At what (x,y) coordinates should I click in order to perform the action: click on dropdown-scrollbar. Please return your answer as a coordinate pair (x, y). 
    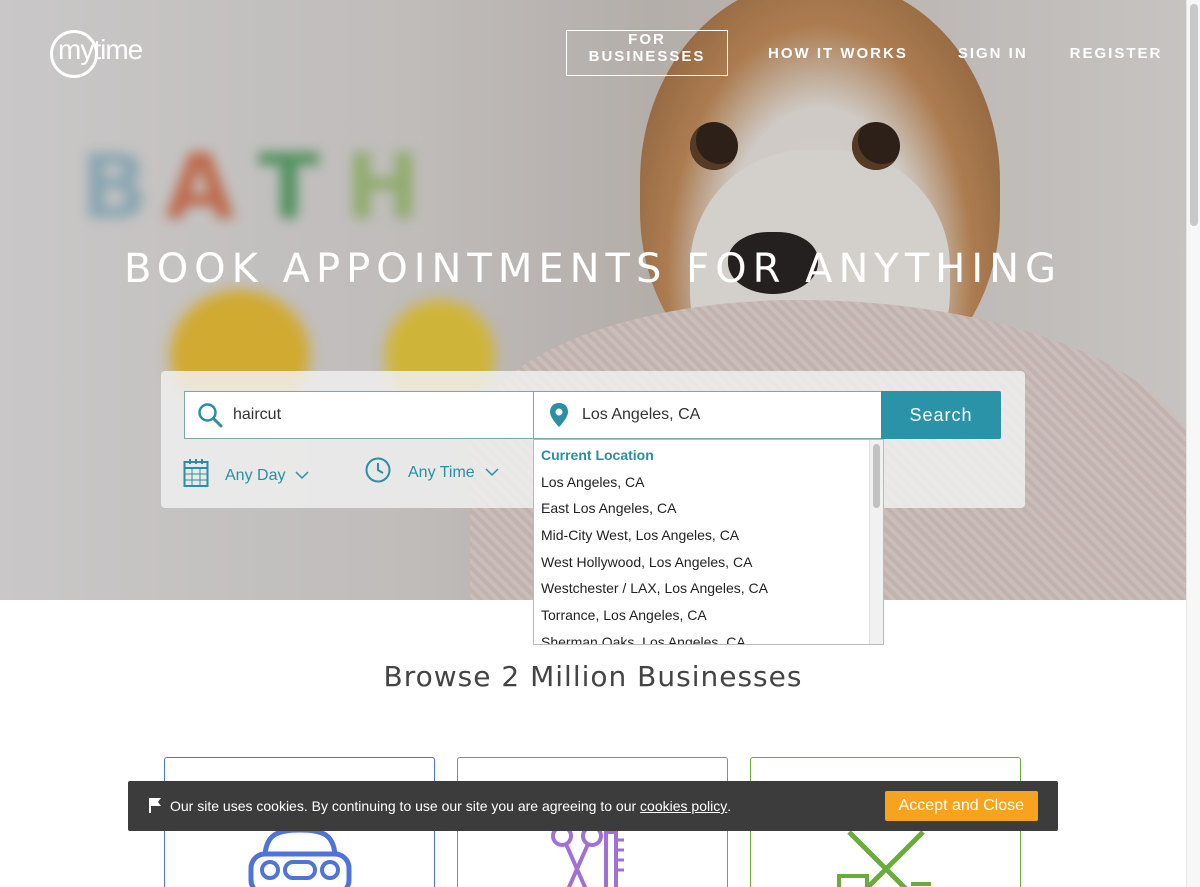
    Looking at the image, I should click on (876, 542).